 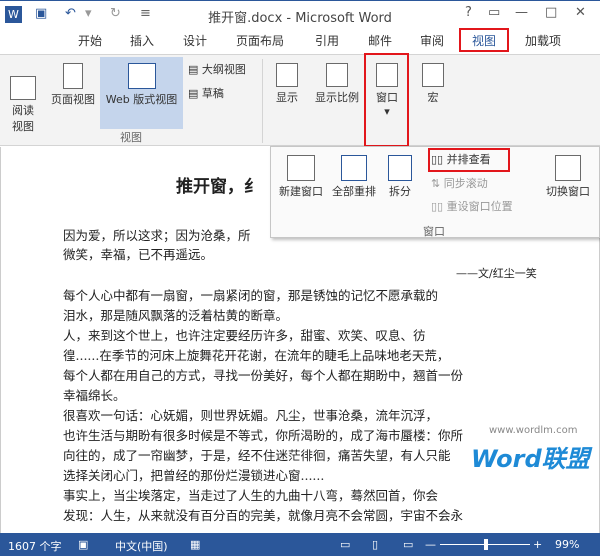 What do you see at coordinates (337, 75) in the screenshot?
I see `zoom-icon` at bounding box center [337, 75].